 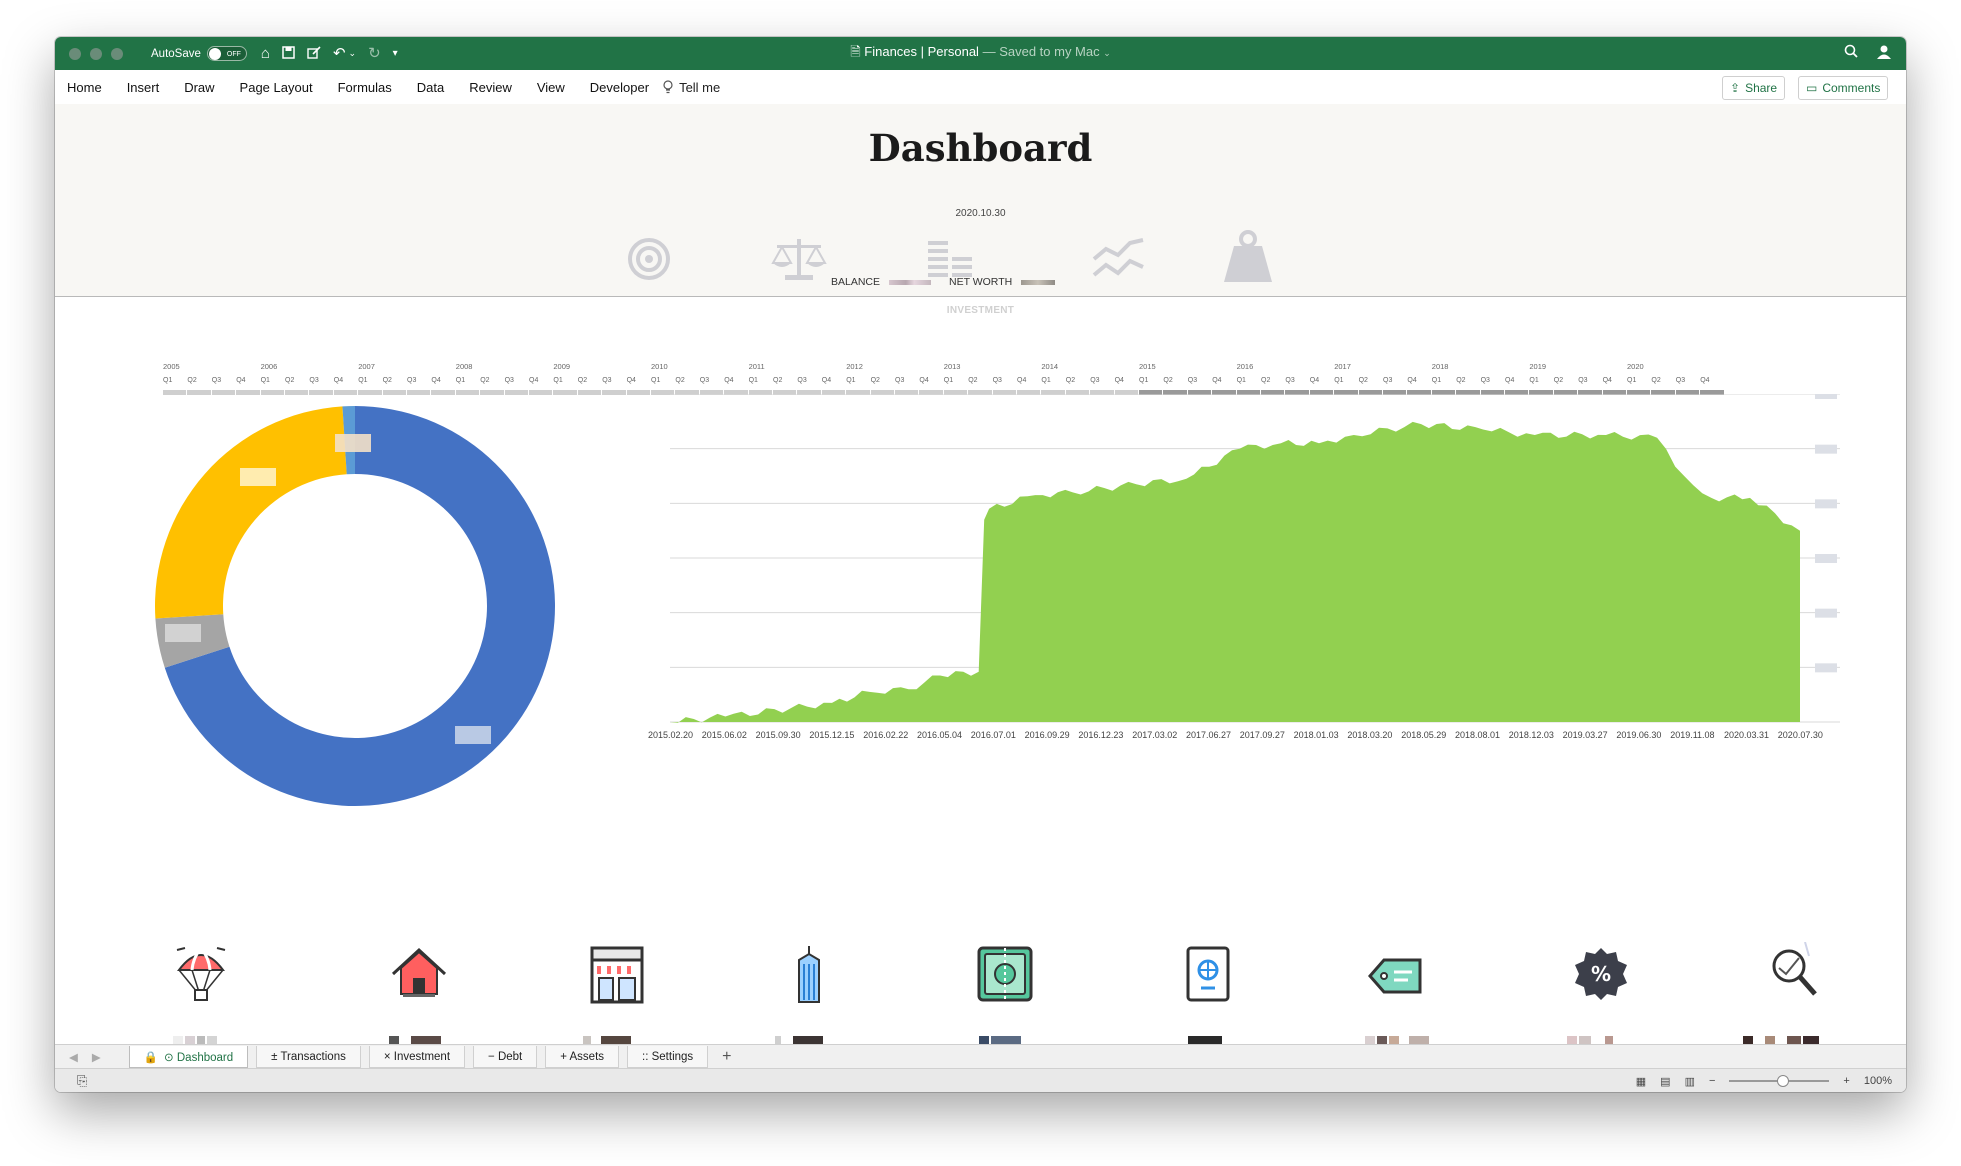 I want to click on sheet-tab-settings: :: Settings, so click(x=668, y=1057).